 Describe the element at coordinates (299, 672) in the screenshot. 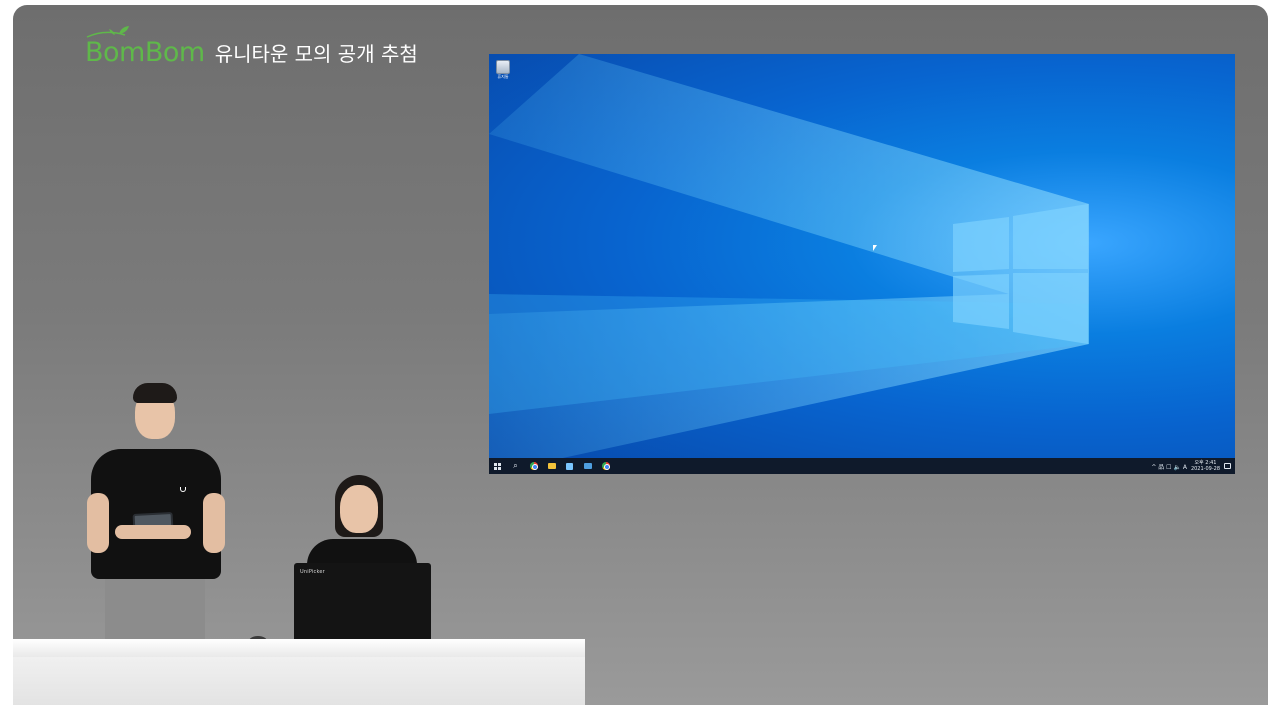

I see `presentation-desk` at that location.